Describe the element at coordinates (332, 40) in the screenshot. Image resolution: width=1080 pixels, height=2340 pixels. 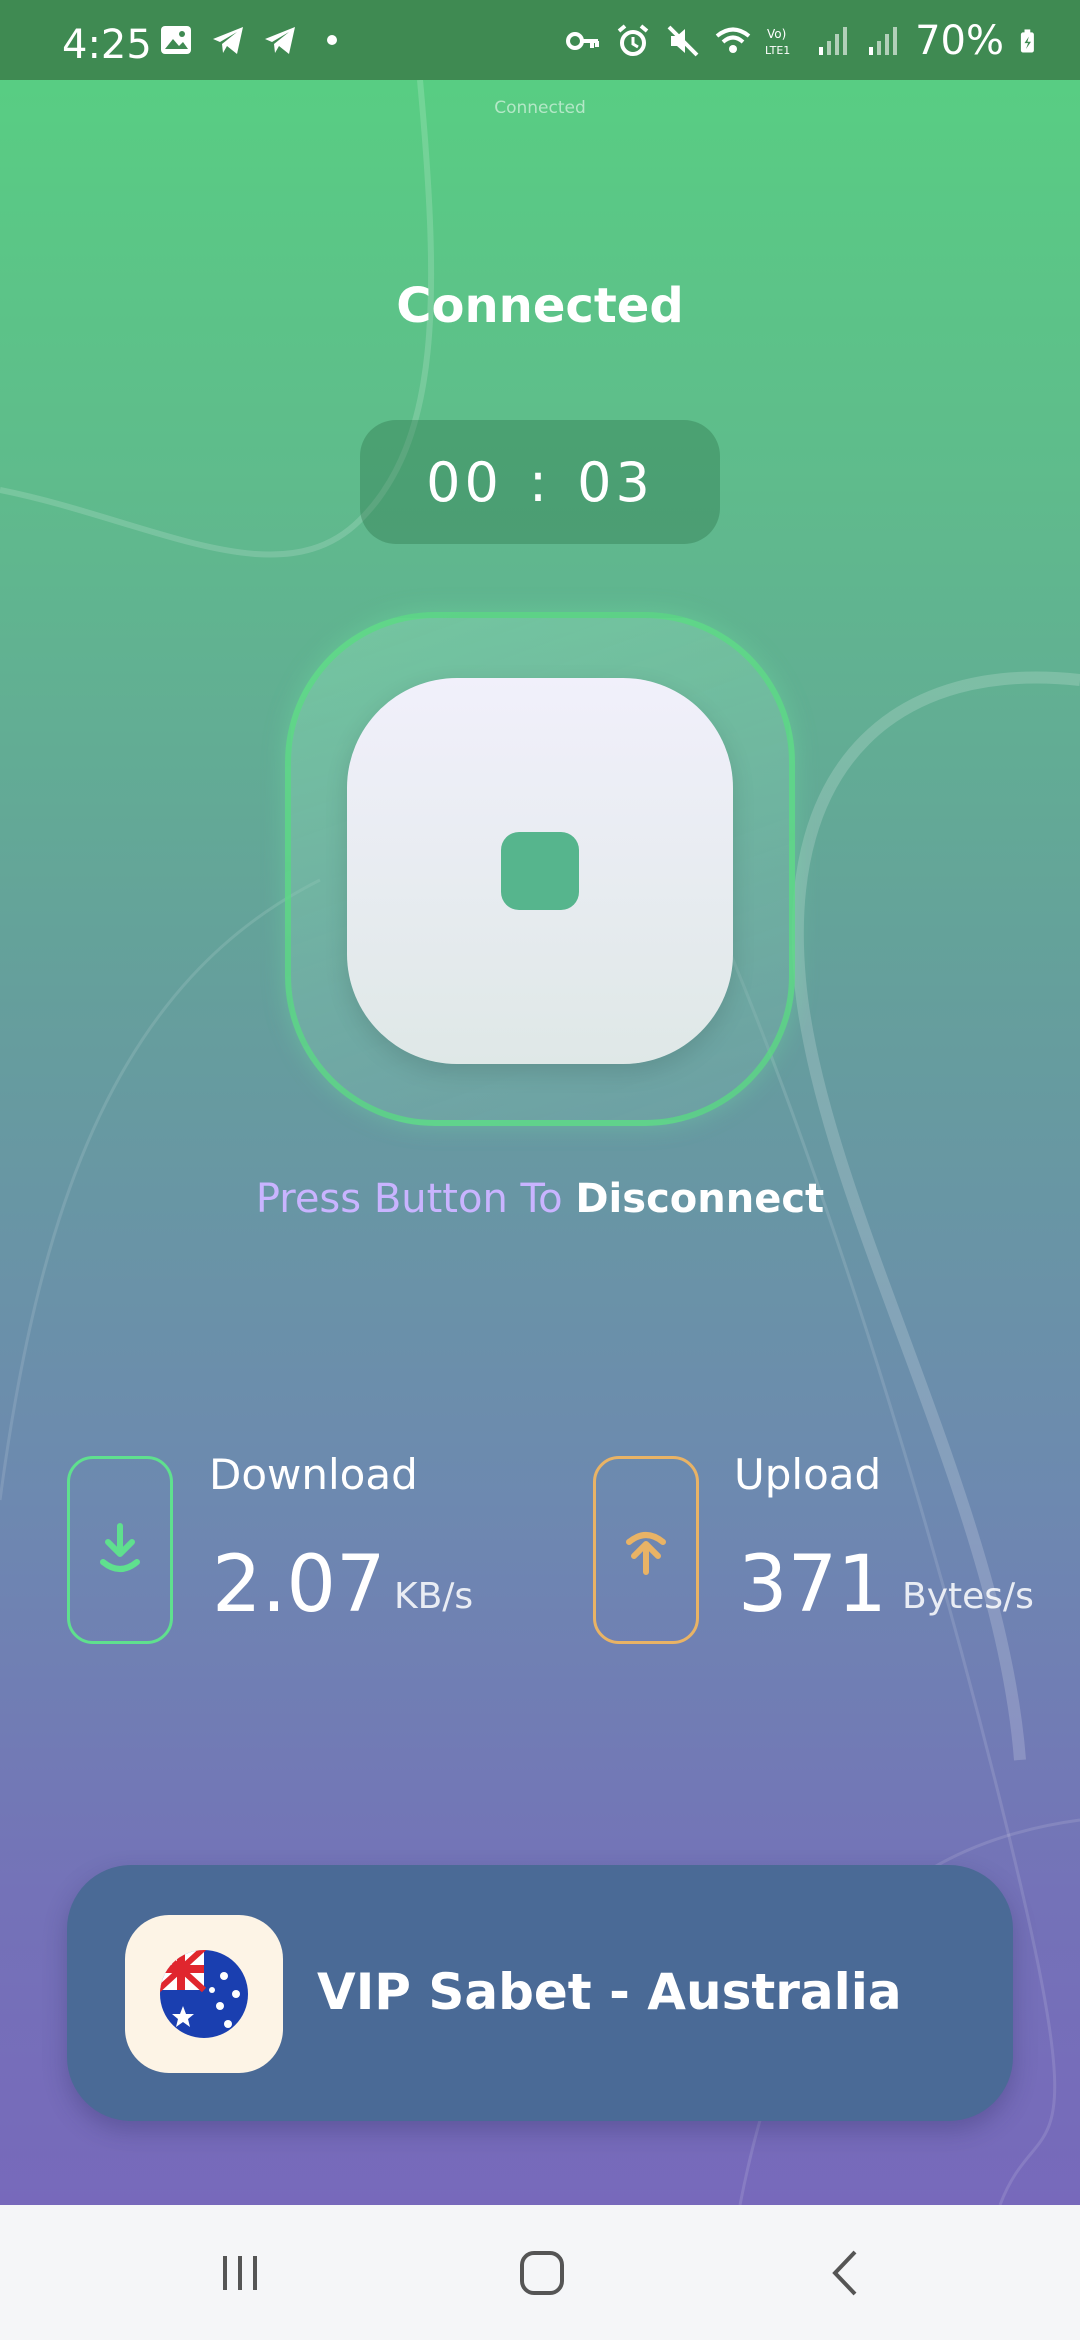
I see `dot-icon` at that location.